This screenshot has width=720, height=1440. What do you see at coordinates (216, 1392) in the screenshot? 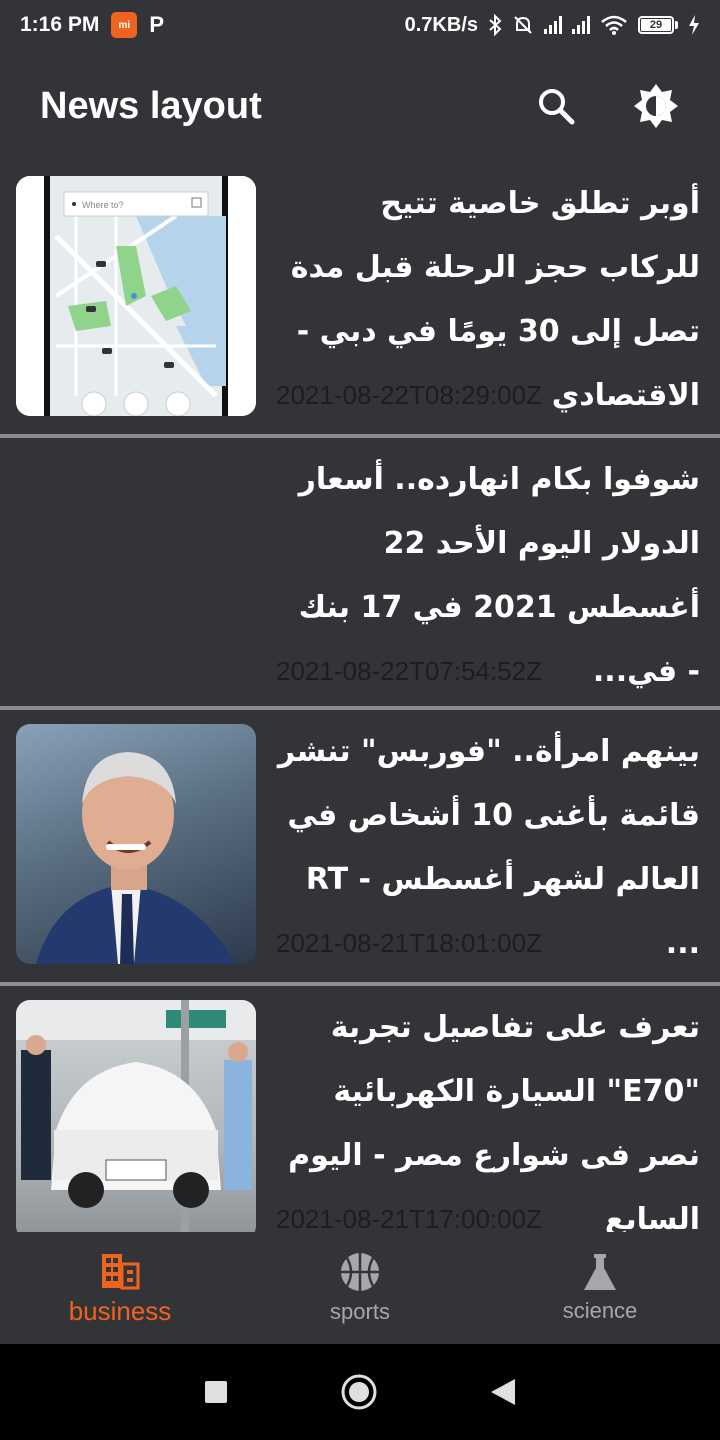
I see `recent-apps-icon` at bounding box center [216, 1392].